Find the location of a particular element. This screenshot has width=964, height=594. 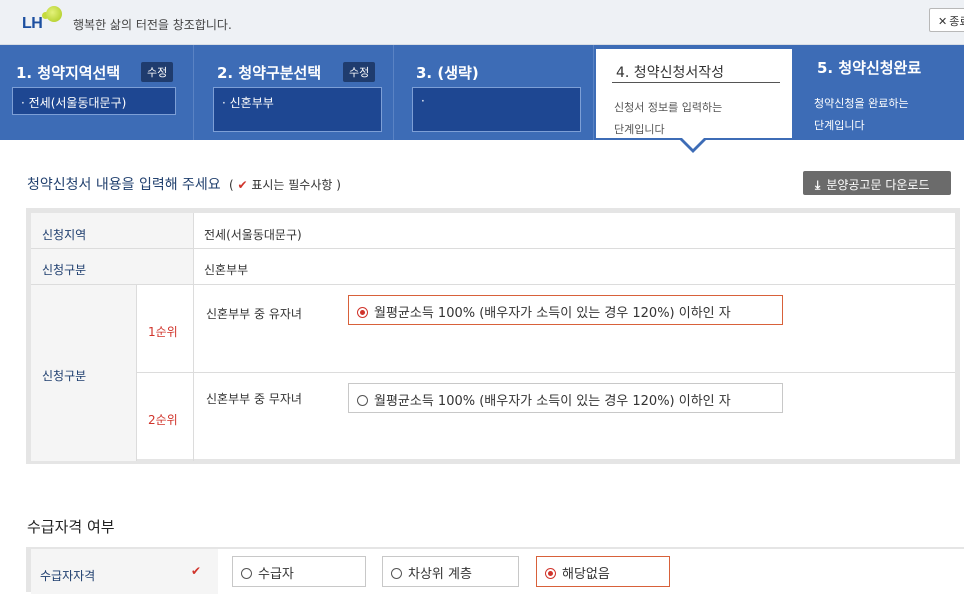

step-2: 2. 청약구분선택 수정 · 신혼부부 is located at coordinates (294, 92).